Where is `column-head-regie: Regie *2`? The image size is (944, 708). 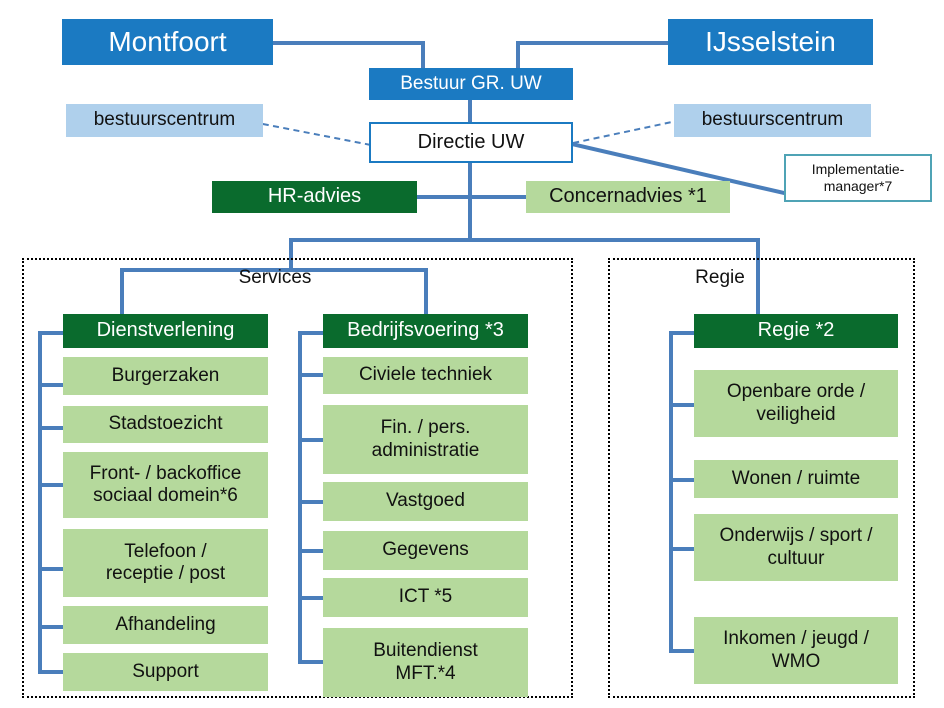
column-head-regie: Regie *2 is located at coordinates (796, 331).